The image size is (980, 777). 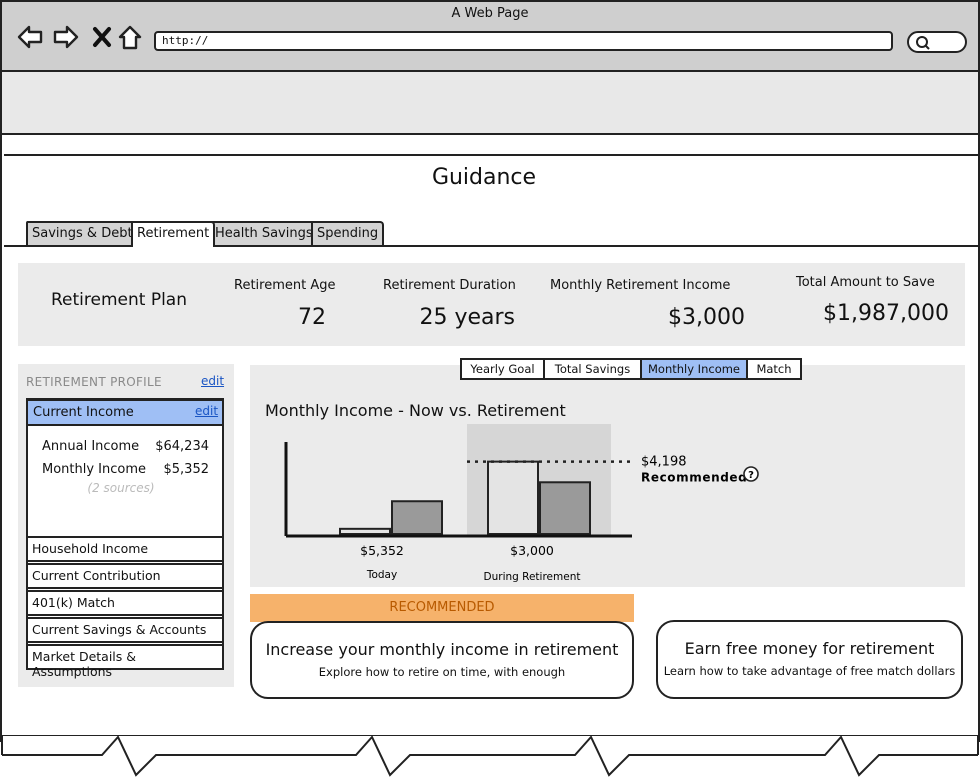 What do you see at coordinates (774, 369) in the screenshot?
I see `view-toggle-match: Match` at bounding box center [774, 369].